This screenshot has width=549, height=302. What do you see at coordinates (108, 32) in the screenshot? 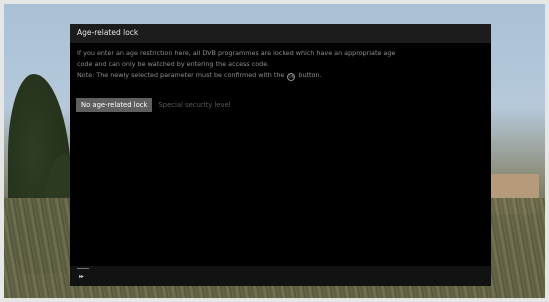
I see `menu-title: Age-related lock` at bounding box center [108, 32].